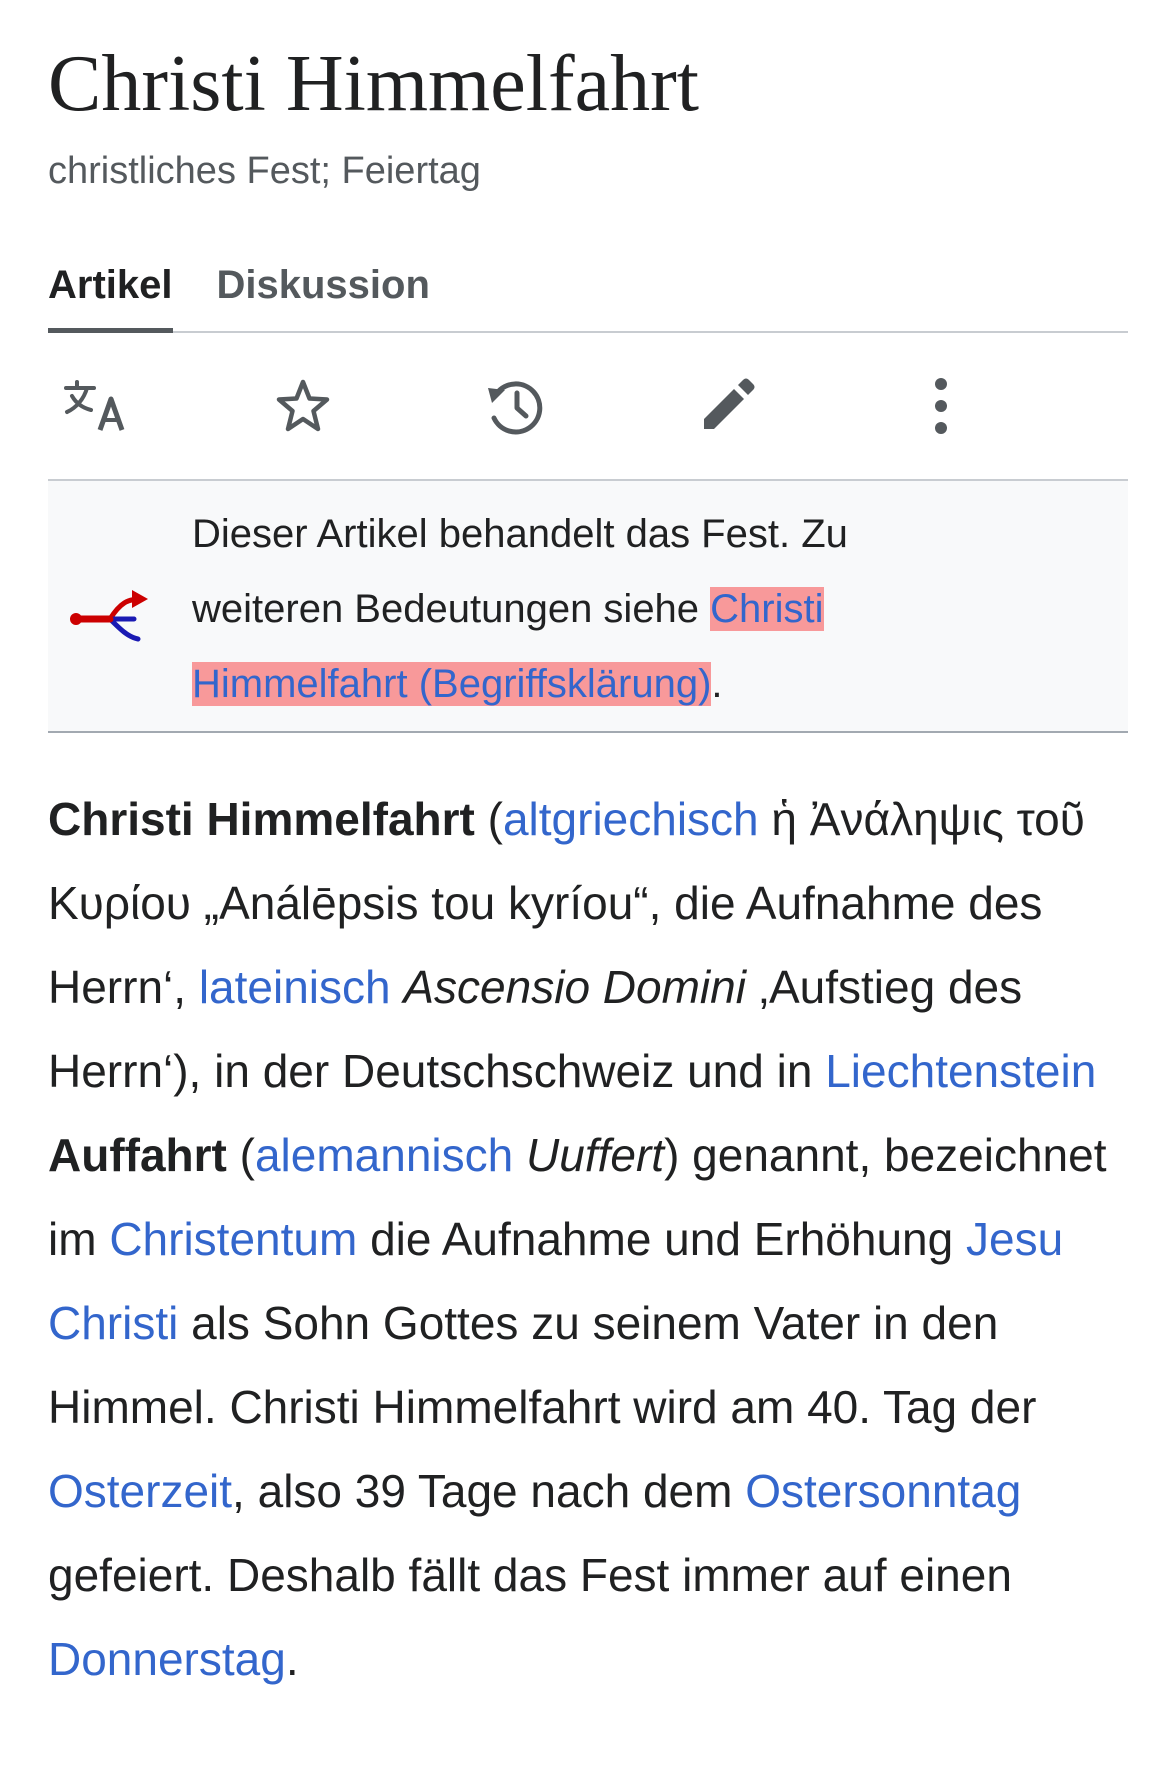  What do you see at coordinates (574, 987) in the screenshot?
I see `lead-latin-term: Ascensio Domini` at bounding box center [574, 987].